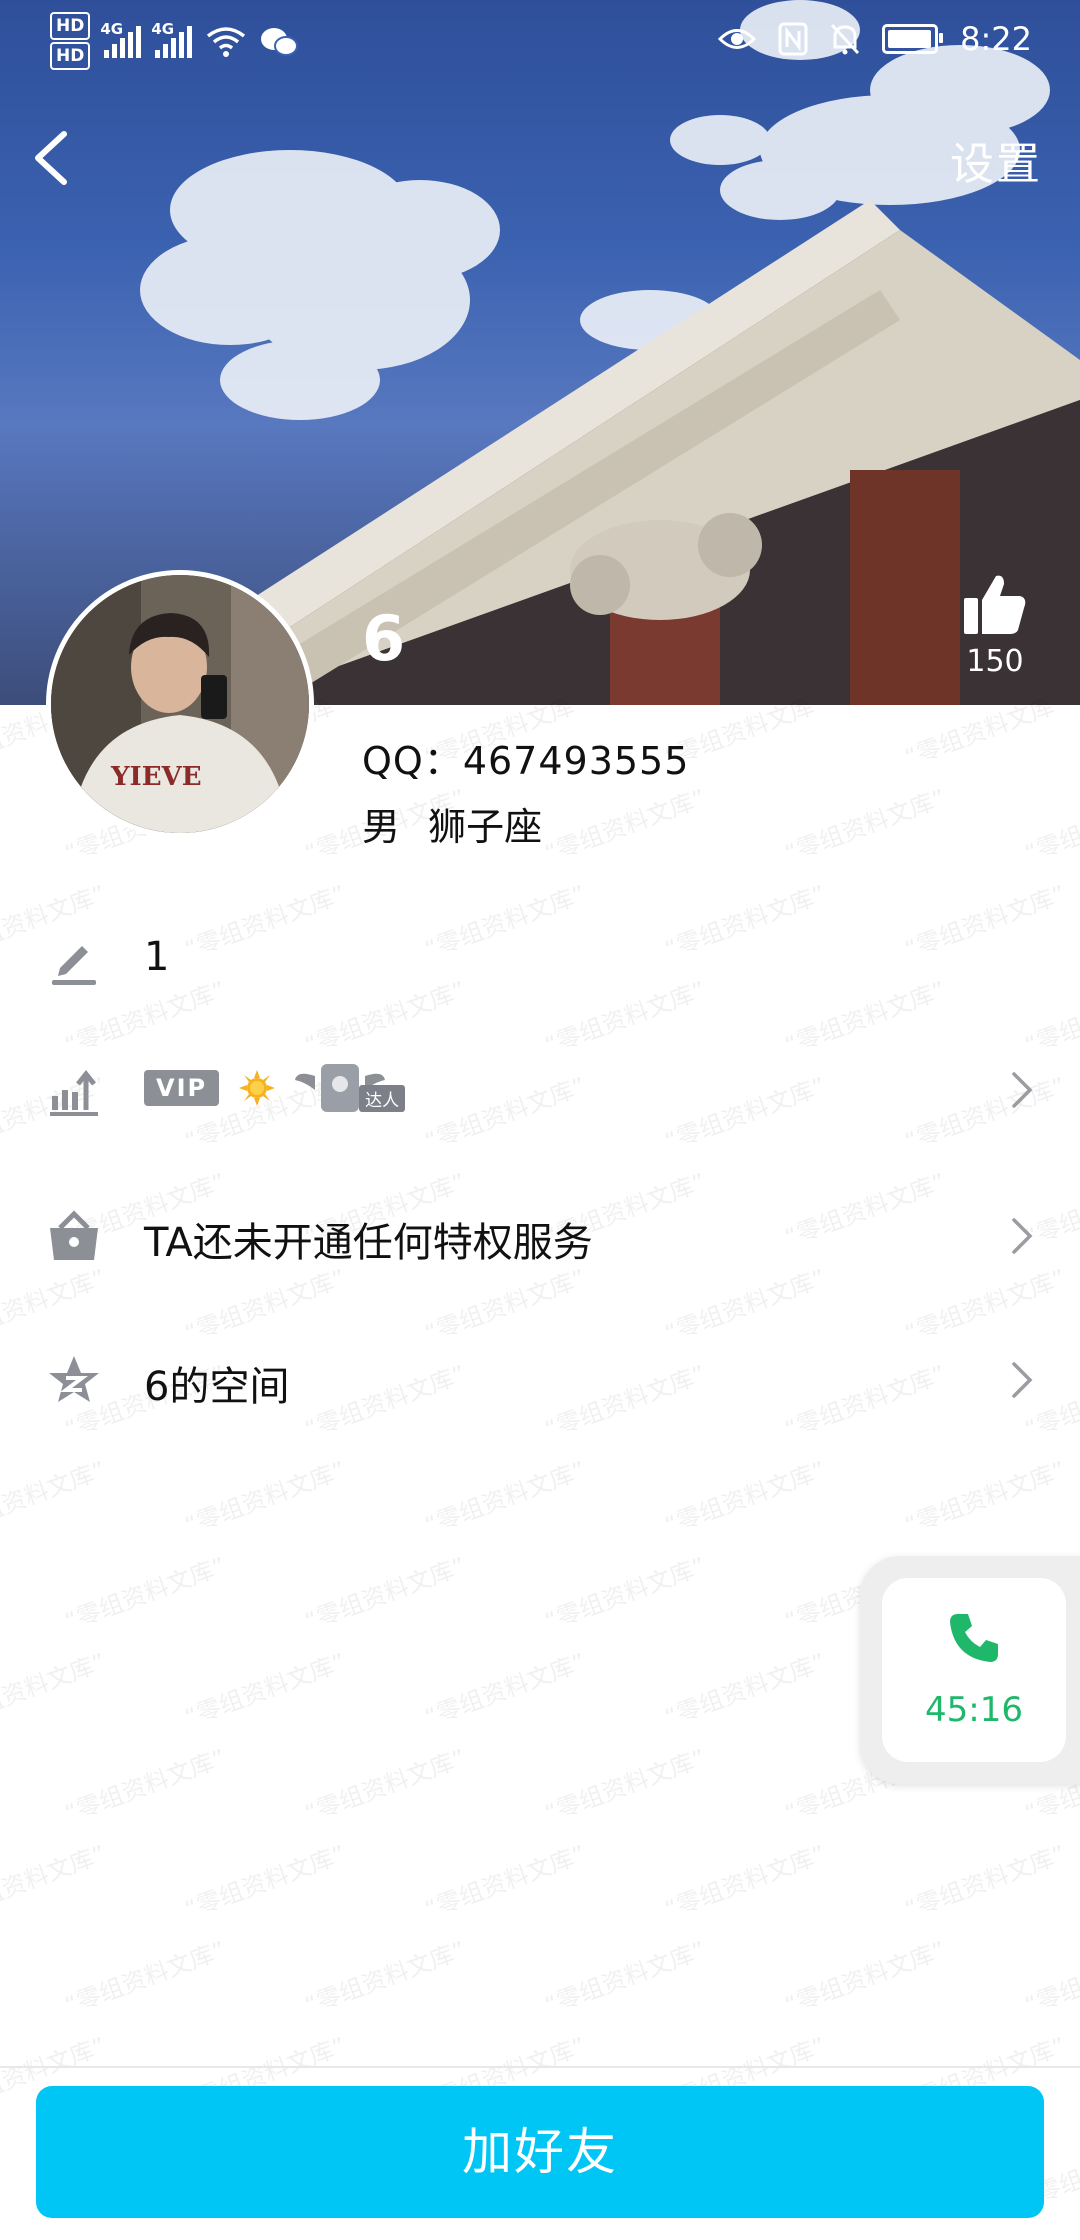  I want to click on sun-level-icon, so click(257, 1088).